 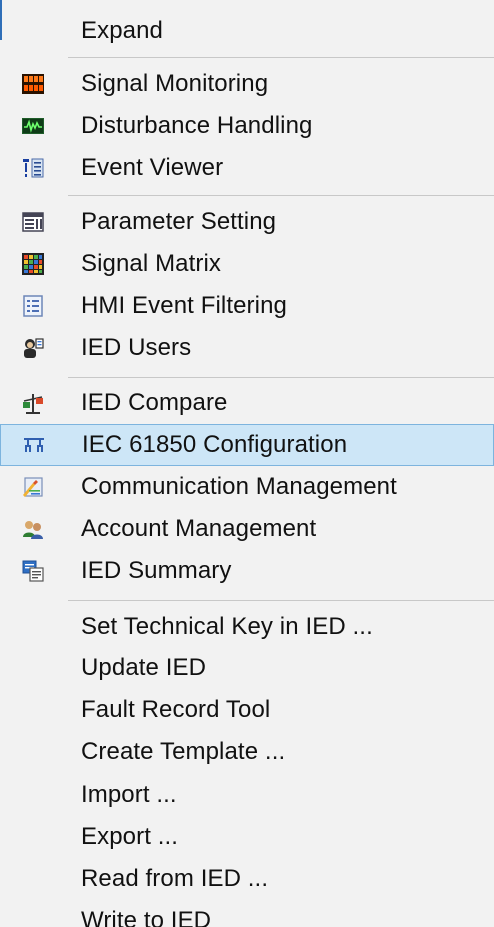 What do you see at coordinates (179, 221) in the screenshot?
I see `menu-item-label: Parameter Setting` at bounding box center [179, 221].